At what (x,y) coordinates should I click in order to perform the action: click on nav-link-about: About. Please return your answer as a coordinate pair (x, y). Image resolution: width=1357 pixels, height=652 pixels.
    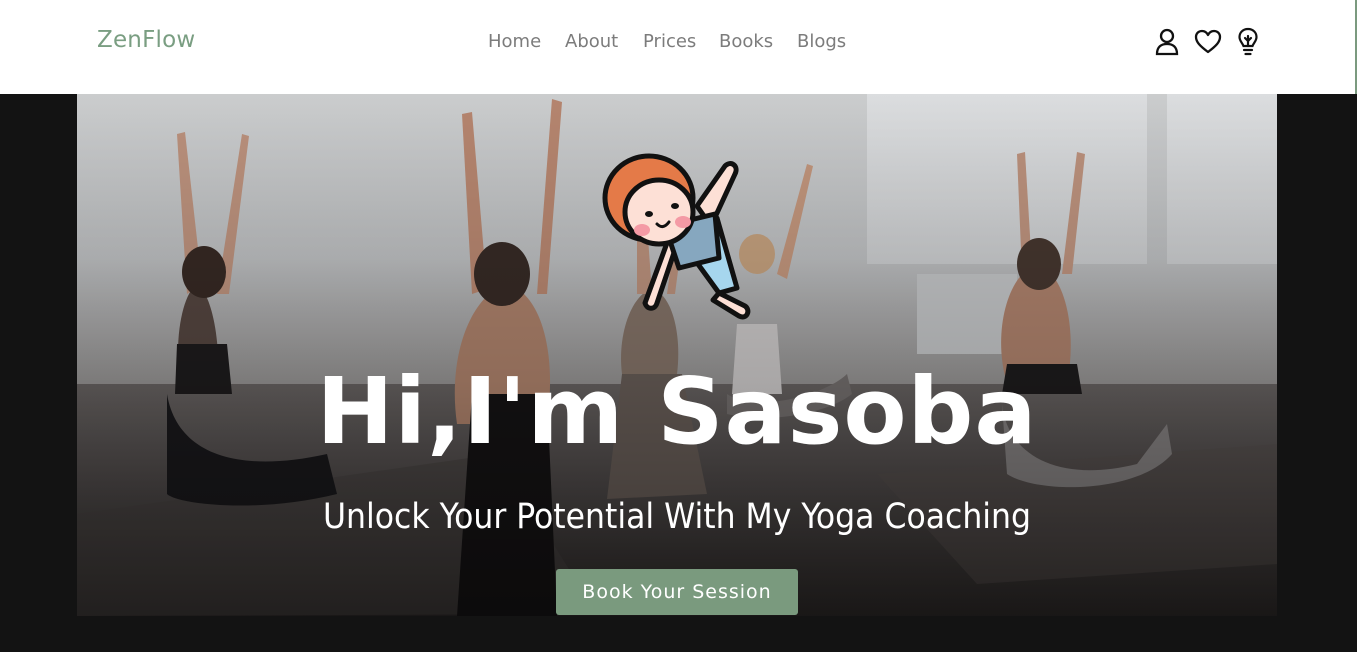
    Looking at the image, I should click on (591, 41).